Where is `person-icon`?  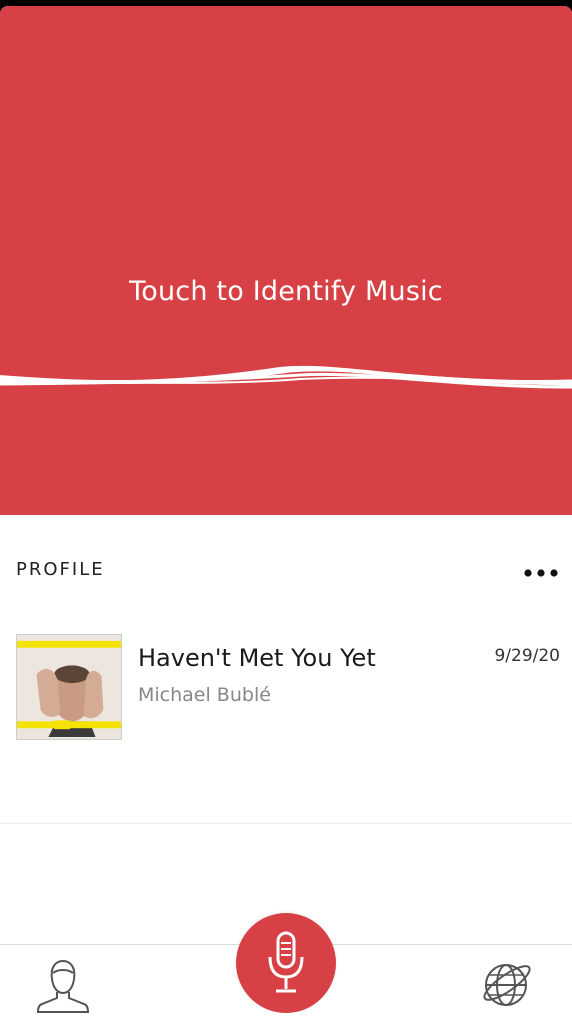 person-icon is located at coordinates (63, 985).